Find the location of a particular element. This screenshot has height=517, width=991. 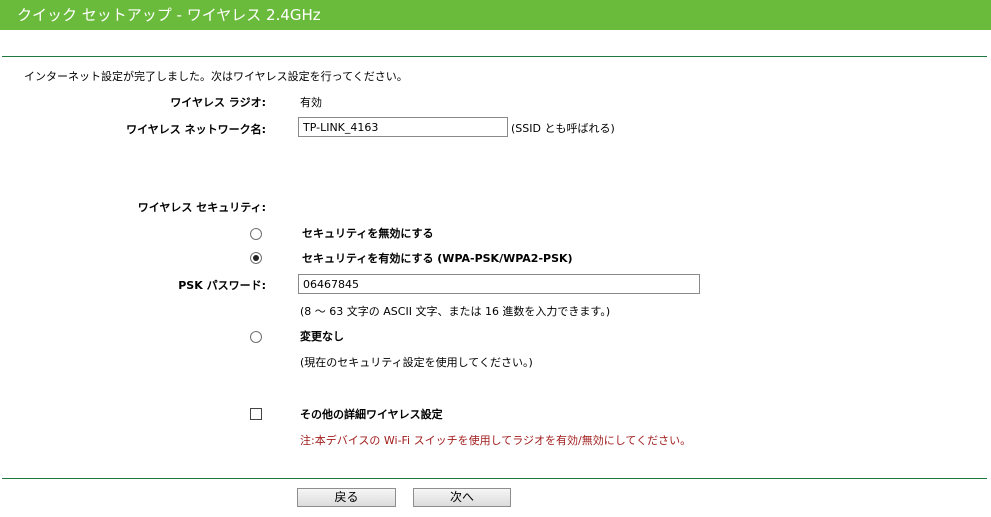

page-header: クイック セットアップ - ワイヤレス 2.4GHz is located at coordinates (495, 15).